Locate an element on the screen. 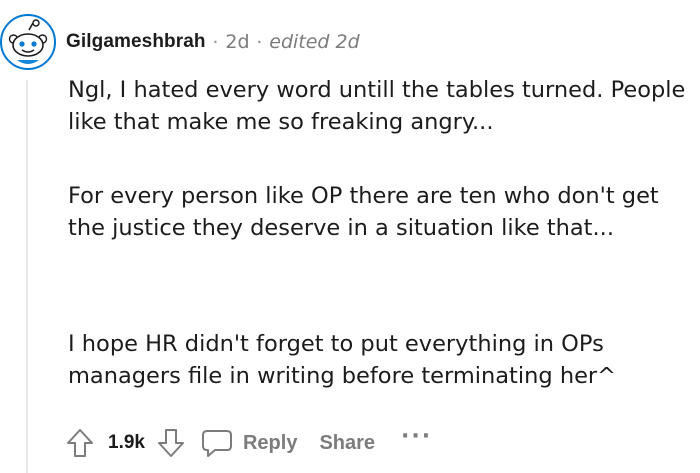 The image size is (700, 473). avatar is located at coordinates (28, 42).